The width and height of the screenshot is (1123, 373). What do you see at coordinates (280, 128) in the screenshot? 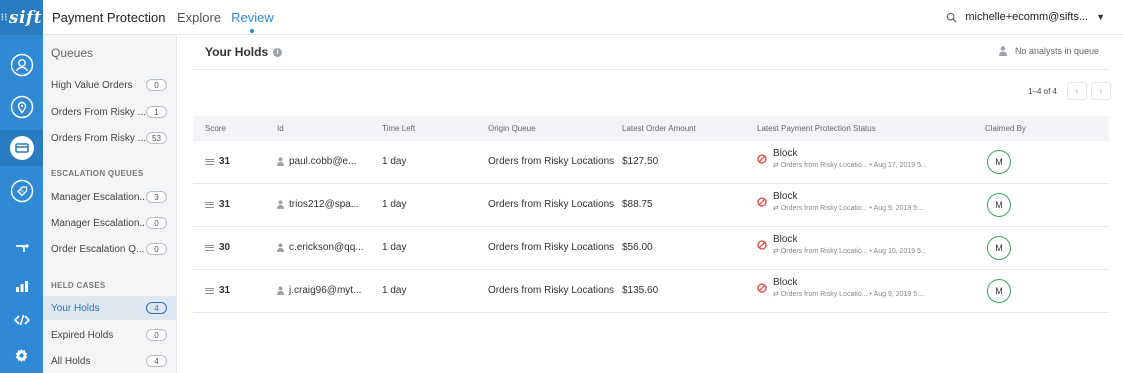
I see `column-header-id: Id` at bounding box center [280, 128].